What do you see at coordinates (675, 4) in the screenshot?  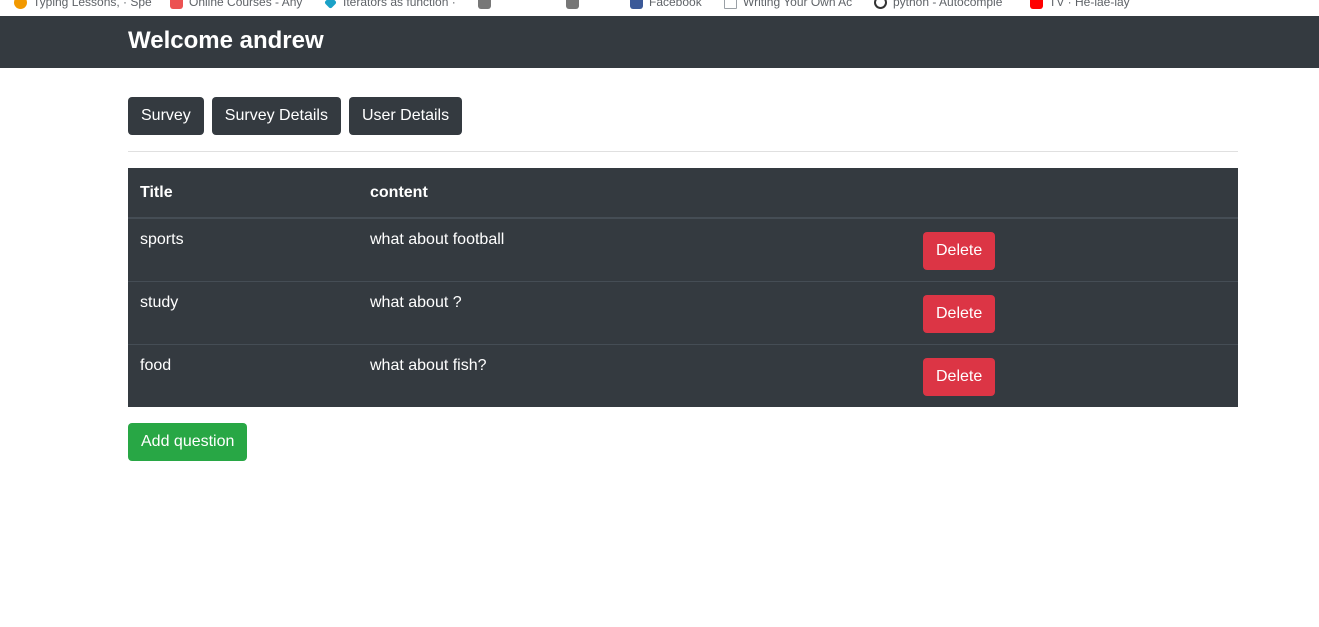 I see `bookmark-label: Facebook` at bounding box center [675, 4].